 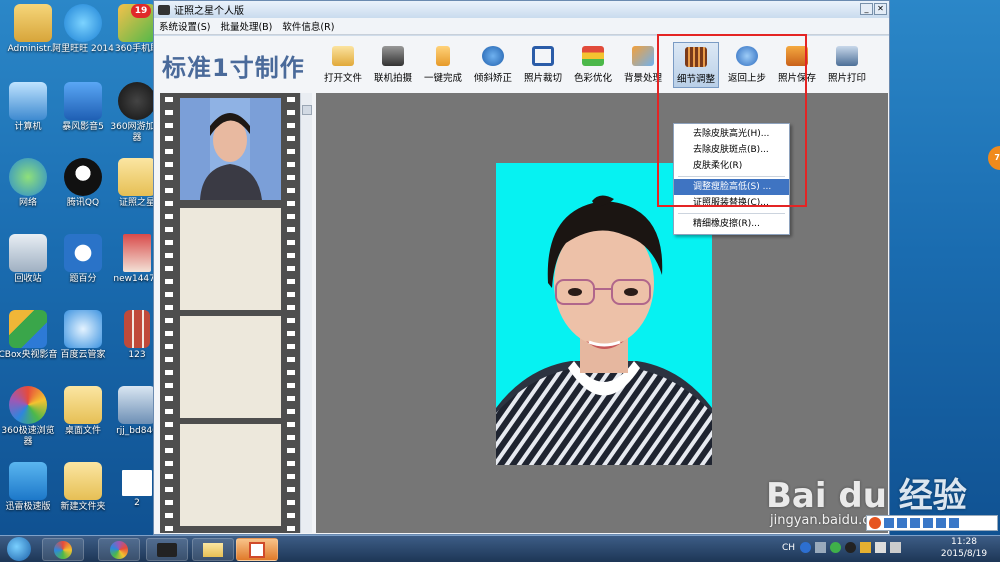 What do you see at coordinates (846, 78) in the screenshot?
I see `toolbar-label: 照片打印` at bounding box center [846, 78].